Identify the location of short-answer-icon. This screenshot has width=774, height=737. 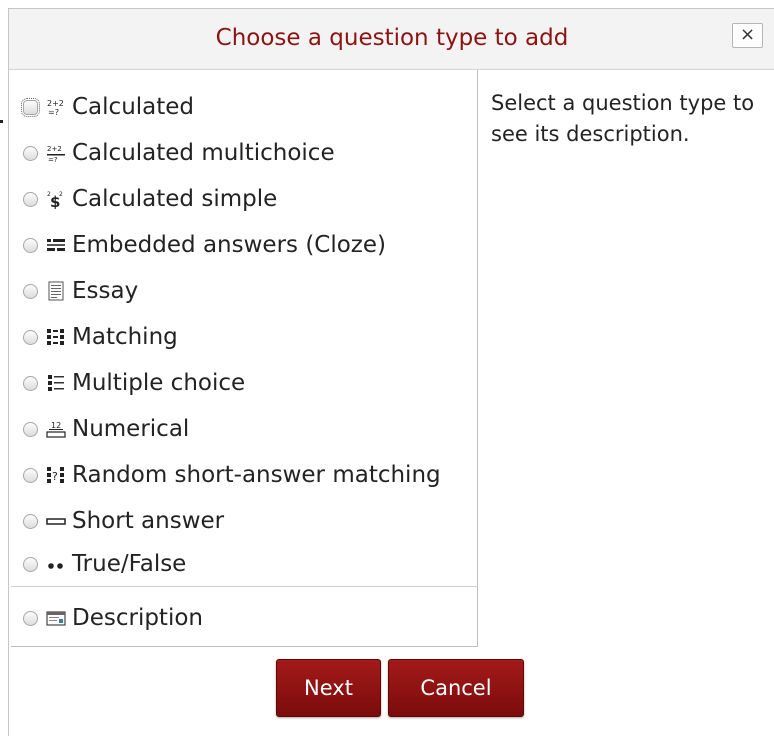
(56, 521).